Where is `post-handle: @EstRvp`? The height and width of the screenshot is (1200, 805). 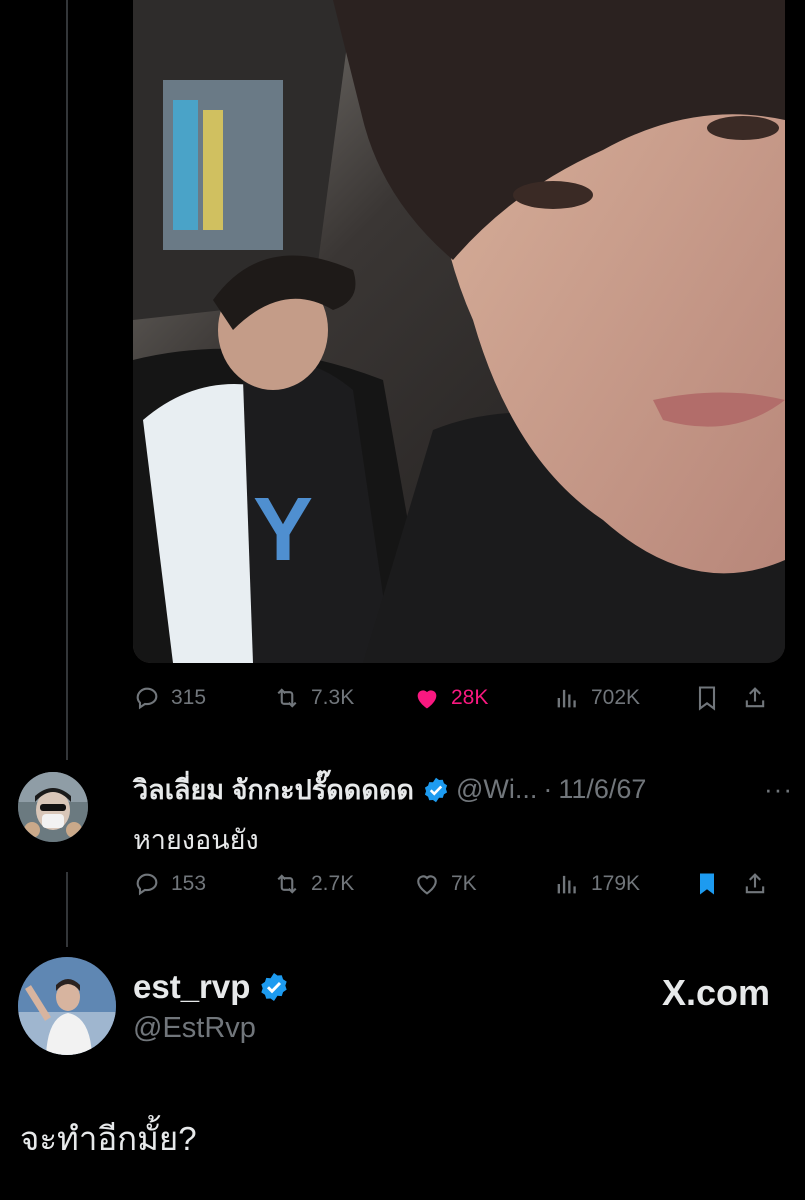
post-handle: @EstRvp is located at coordinates (194, 1028).